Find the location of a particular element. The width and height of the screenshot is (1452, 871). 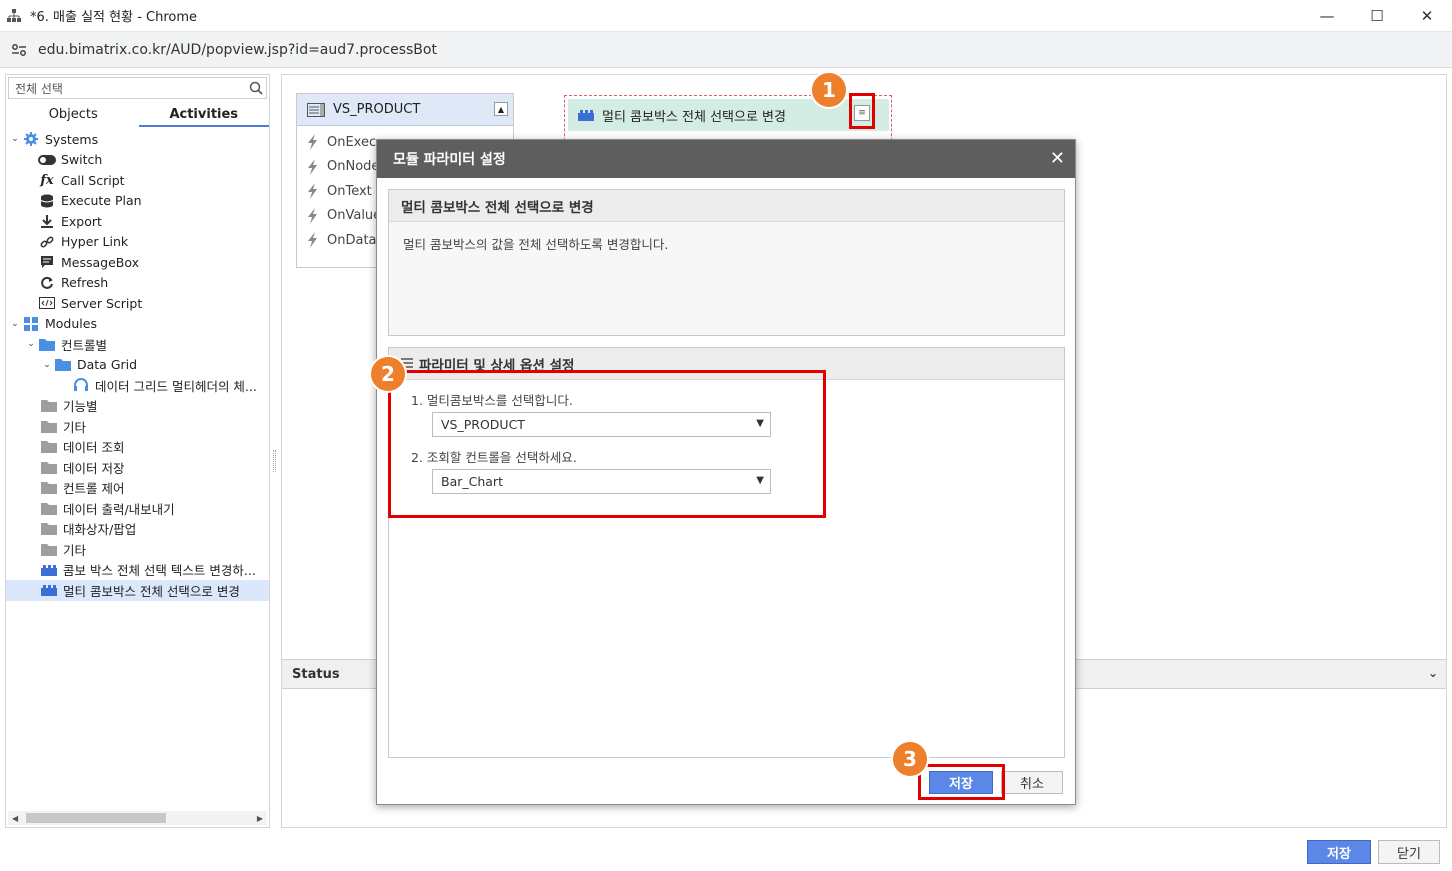

fx-icon: fx is located at coordinates (47, 180).